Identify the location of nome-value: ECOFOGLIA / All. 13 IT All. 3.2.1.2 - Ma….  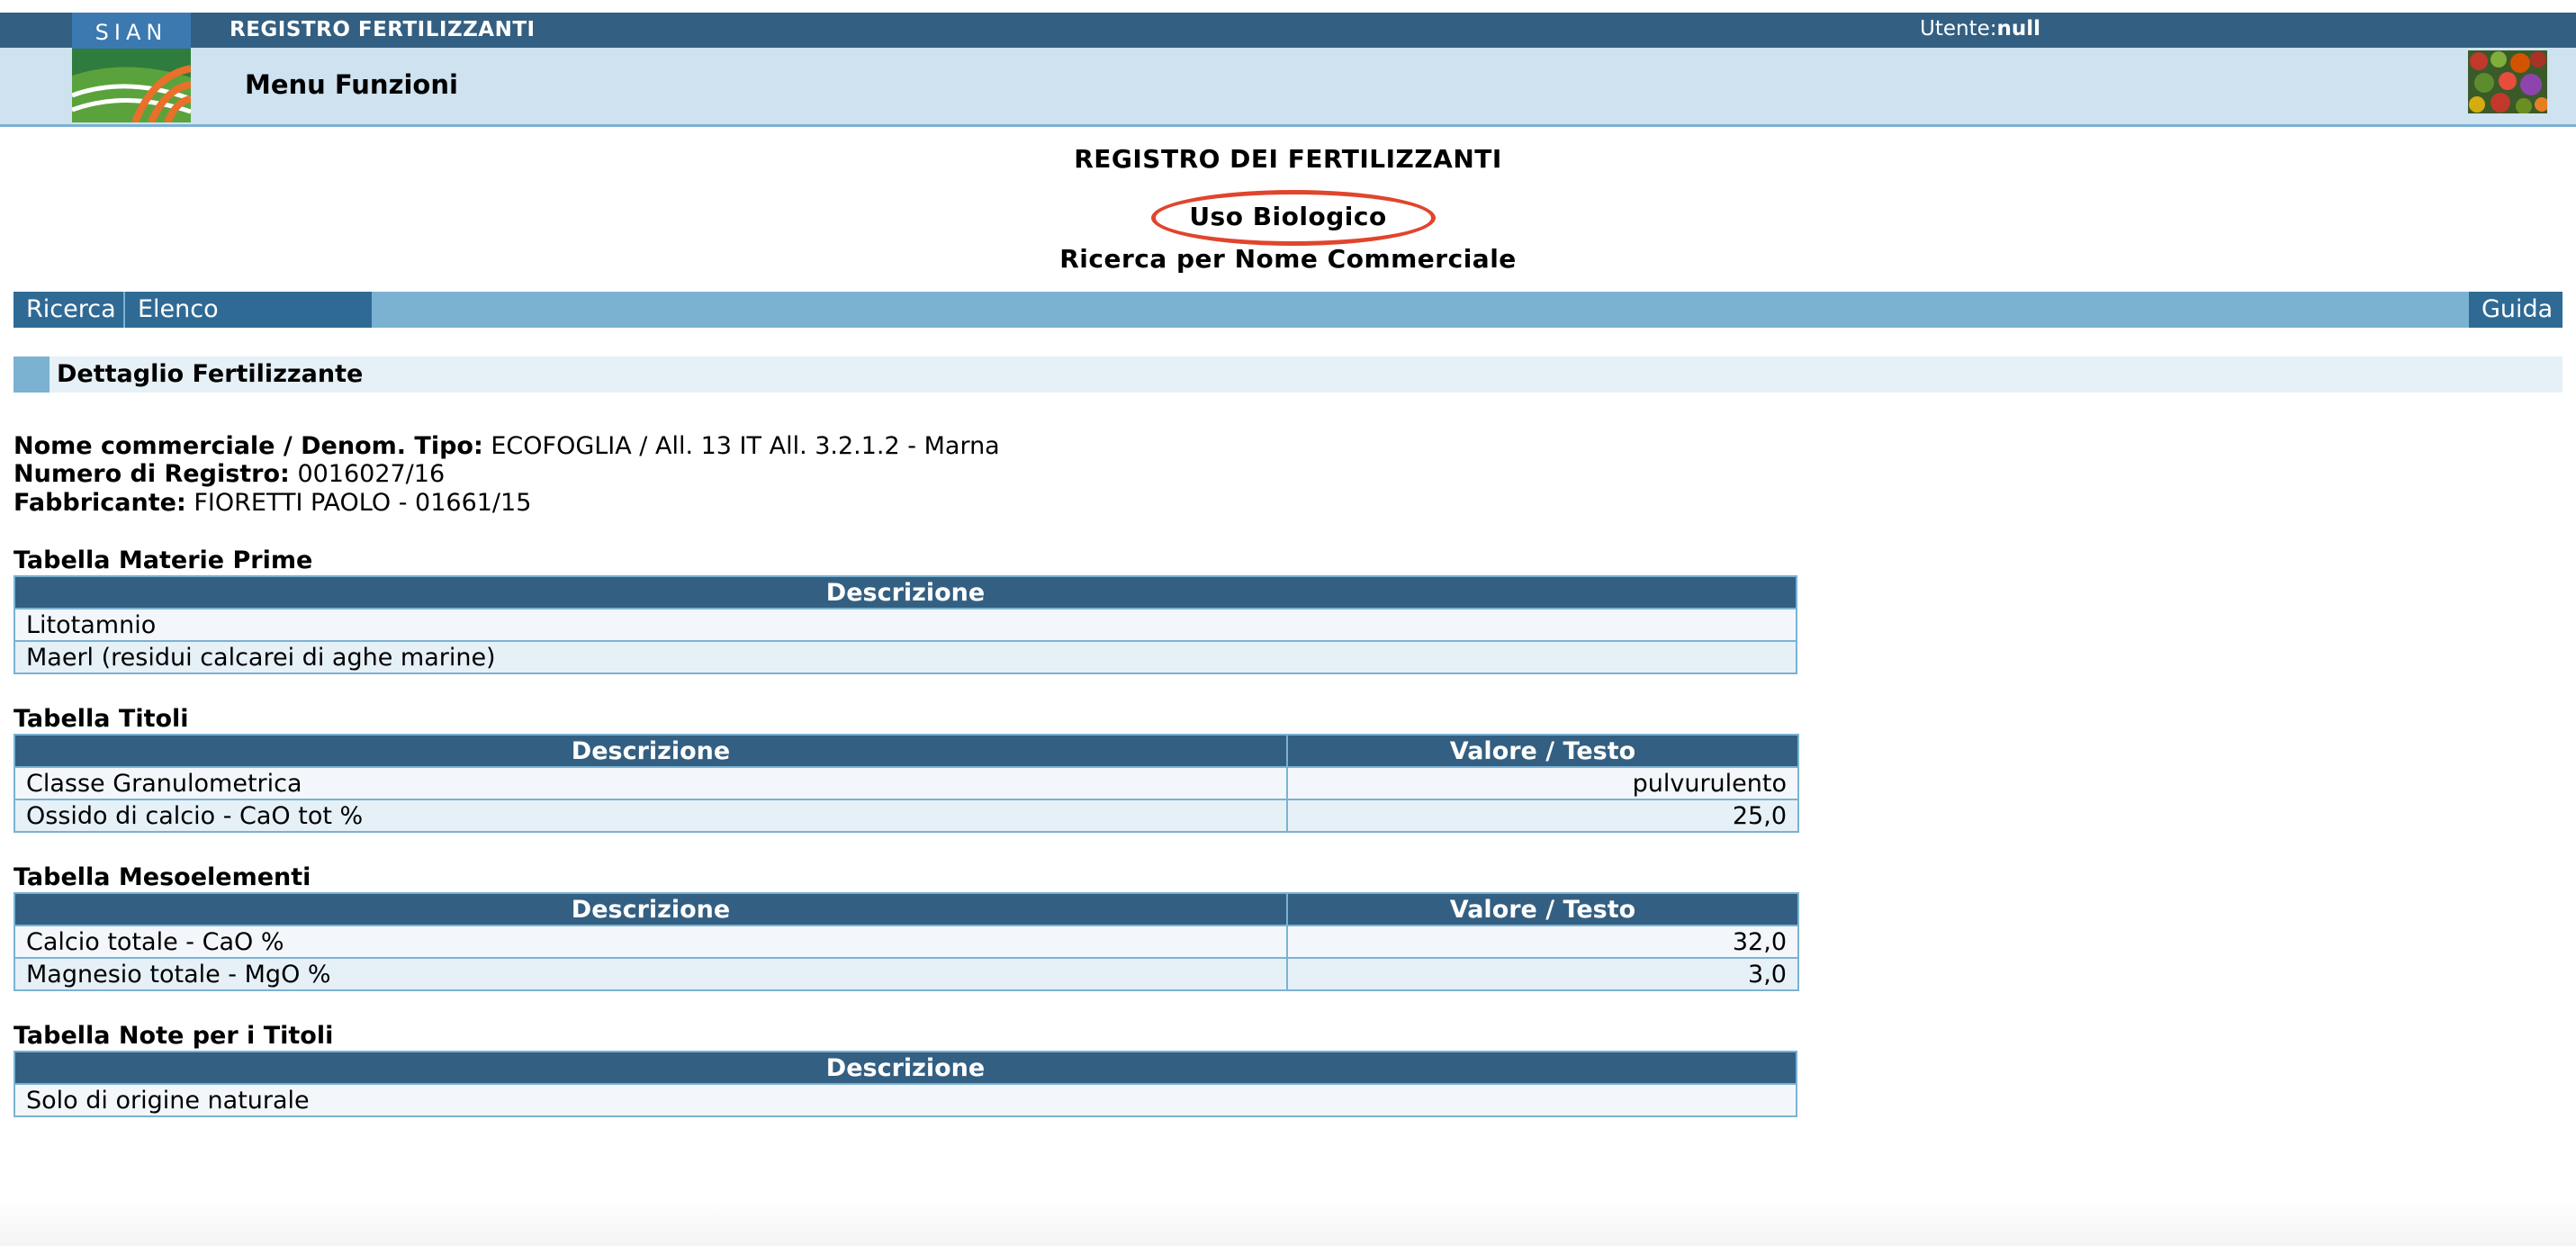
(745, 446).